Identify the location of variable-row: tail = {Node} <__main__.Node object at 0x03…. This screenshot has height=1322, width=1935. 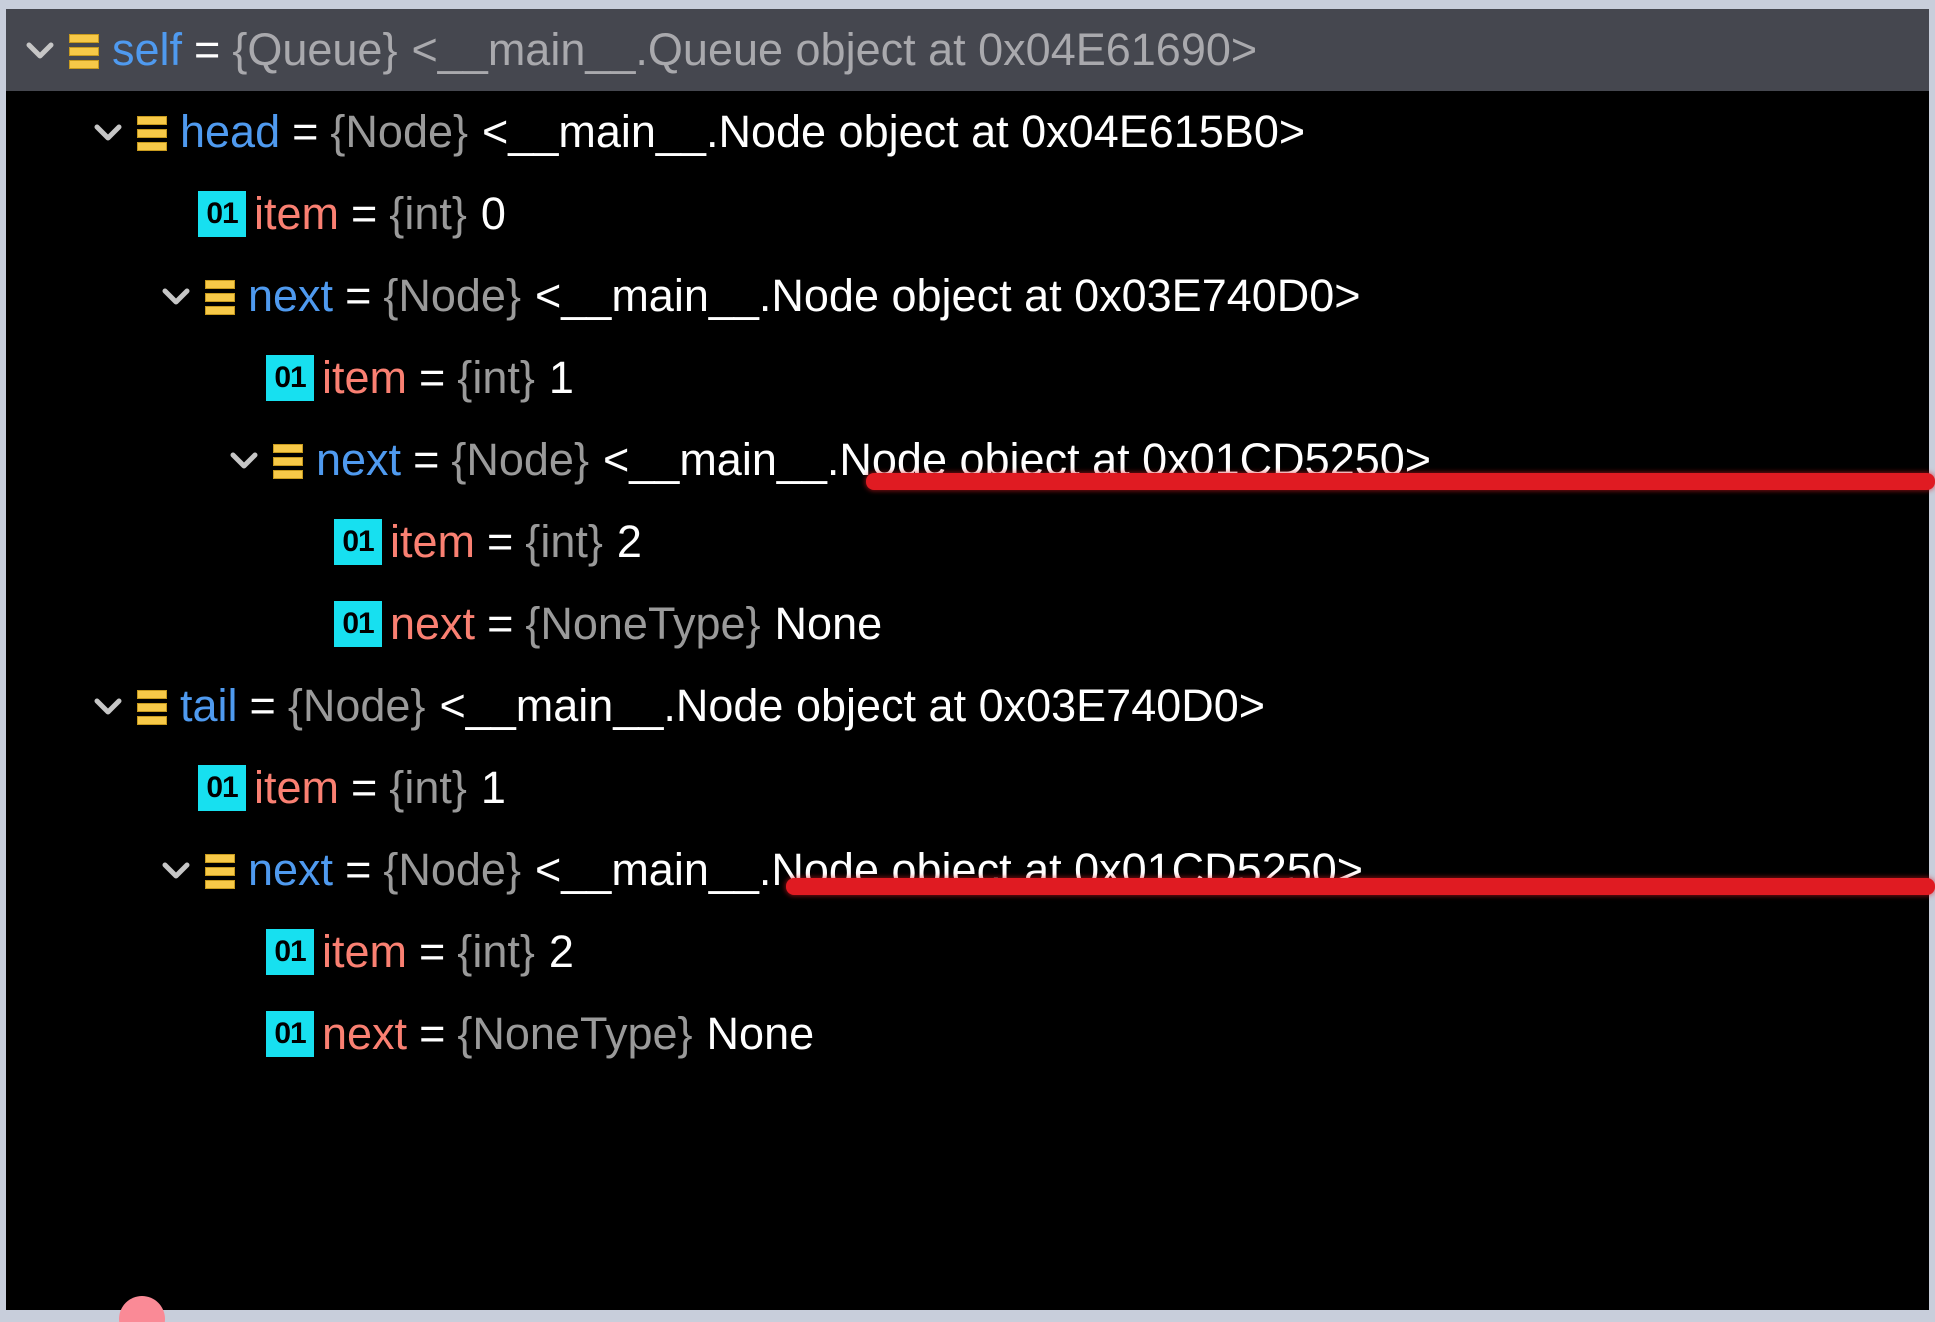
(967, 706).